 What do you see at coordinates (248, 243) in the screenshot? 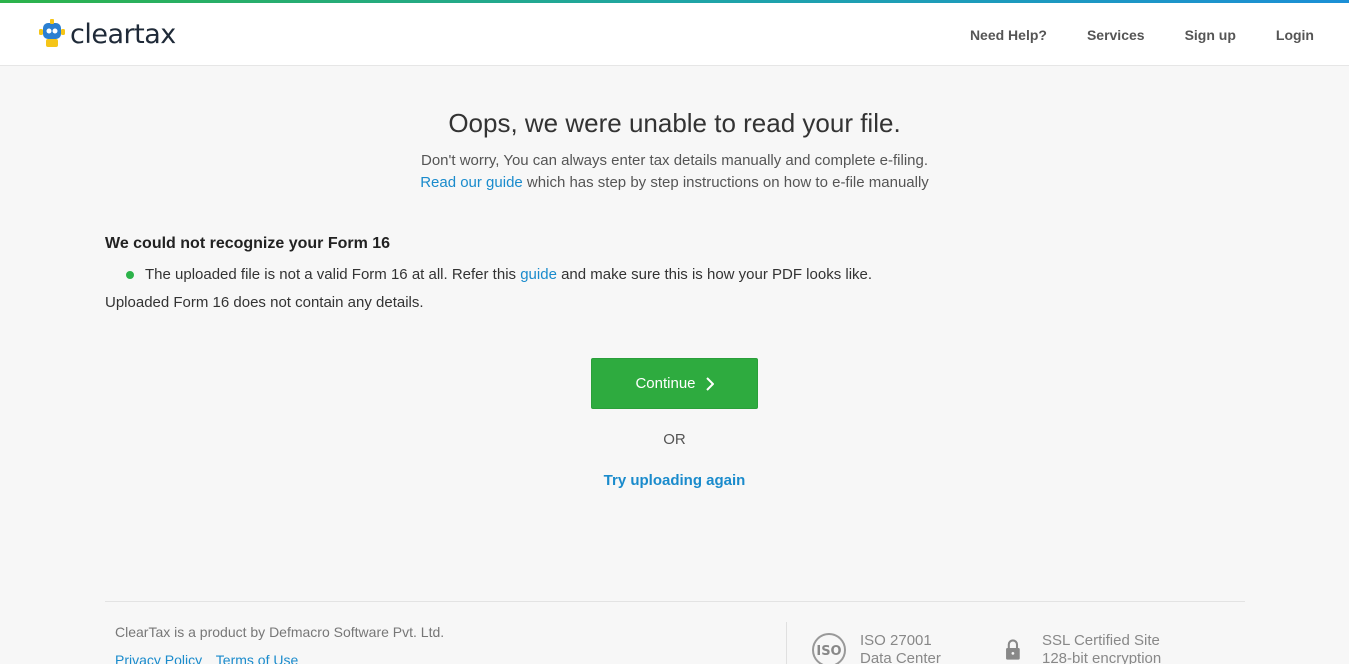
I see `error-heading: We could not recognize your Form 16` at bounding box center [248, 243].